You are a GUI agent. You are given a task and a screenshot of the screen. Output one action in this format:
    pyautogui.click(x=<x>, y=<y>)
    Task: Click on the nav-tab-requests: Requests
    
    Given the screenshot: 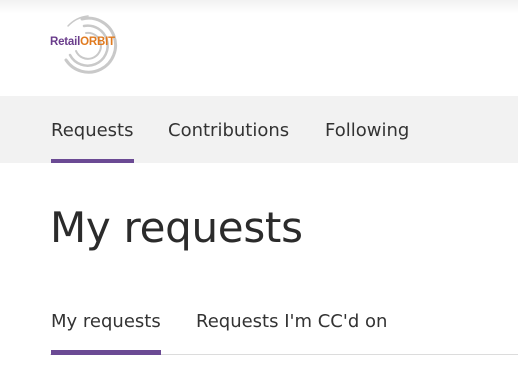 What is the action you would take?
    pyautogui.click(x=92, y=129)
    